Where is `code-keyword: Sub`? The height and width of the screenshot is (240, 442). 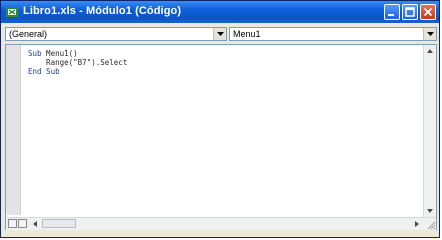
code-keyword: Sub is located at coordinates (35, 53).